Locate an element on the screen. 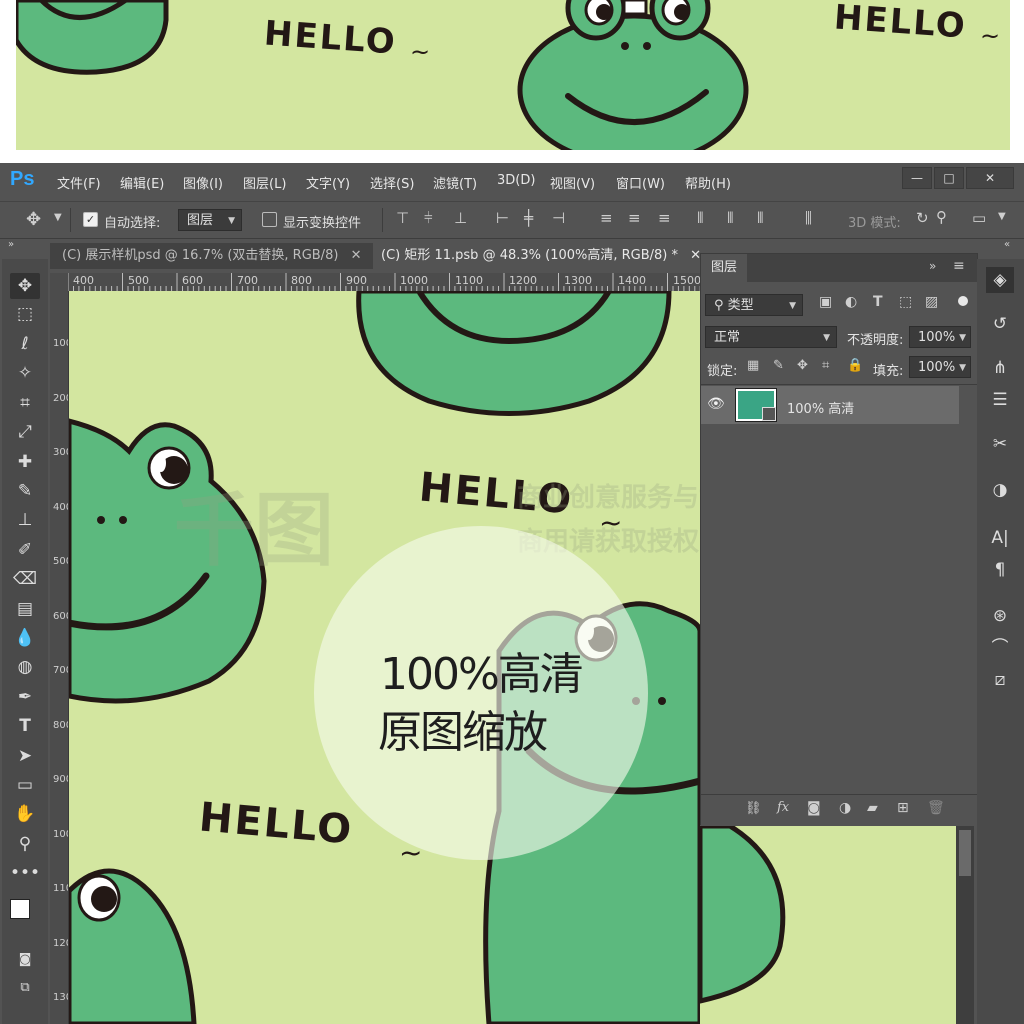  quick-mask-icon: ◙ is located at coordinates (25, 960).